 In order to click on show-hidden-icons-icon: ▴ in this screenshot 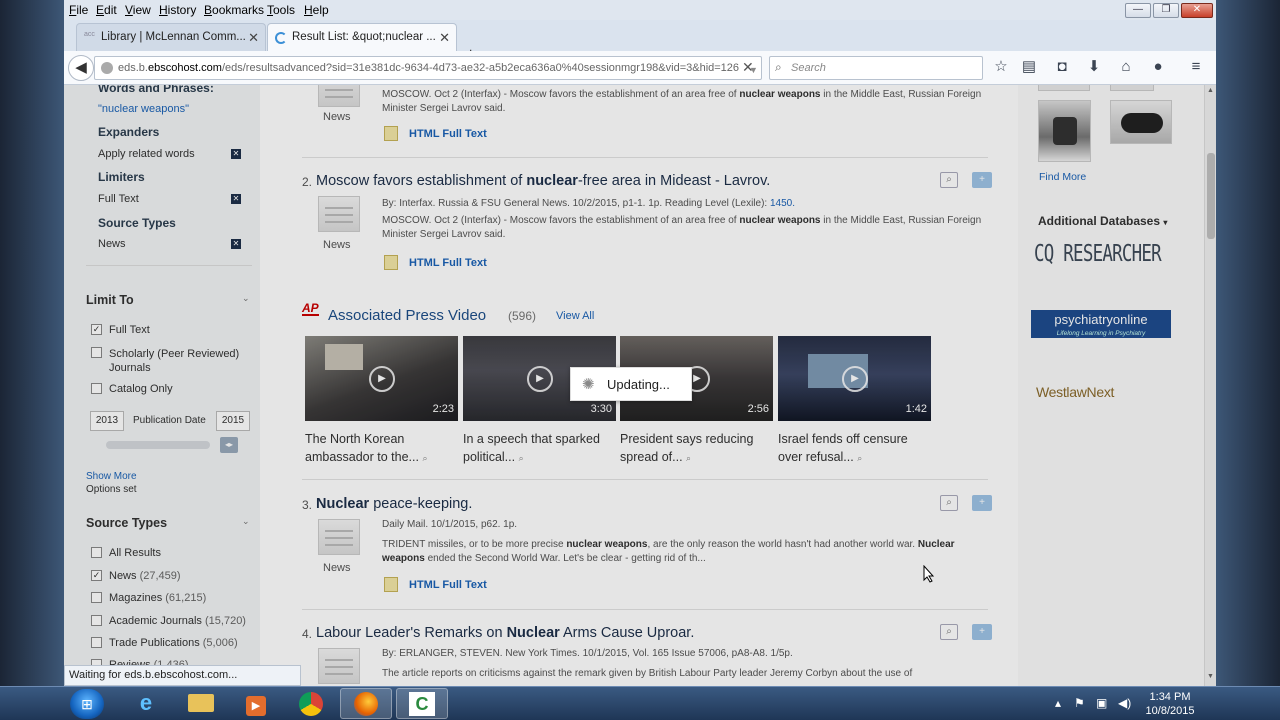, I will do `click(1058, 703)`.